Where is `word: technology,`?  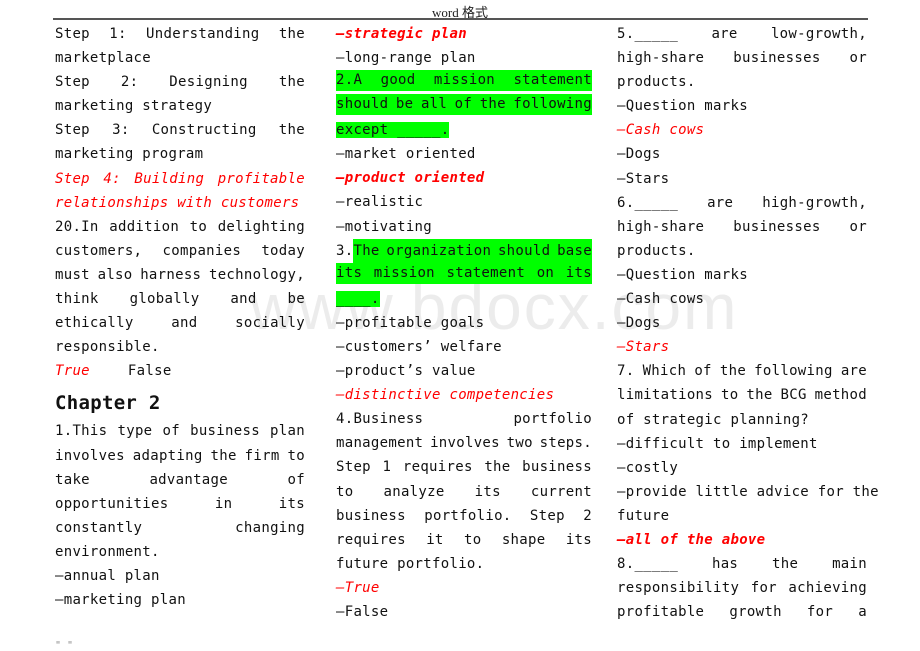 word: technology, is located at coordinates (256, 274).